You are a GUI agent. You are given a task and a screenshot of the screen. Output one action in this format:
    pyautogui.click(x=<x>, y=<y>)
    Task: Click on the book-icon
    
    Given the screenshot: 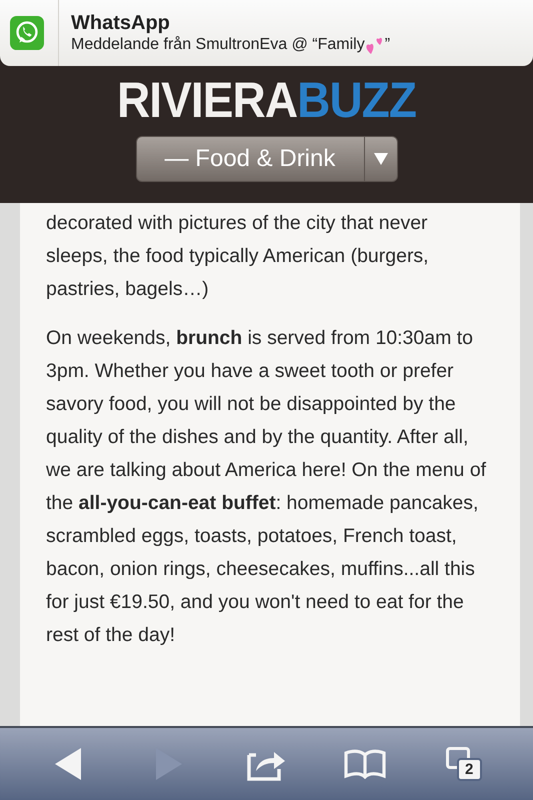 What is the action you would take?
    pyautogui.click(x=365, y=764)
    